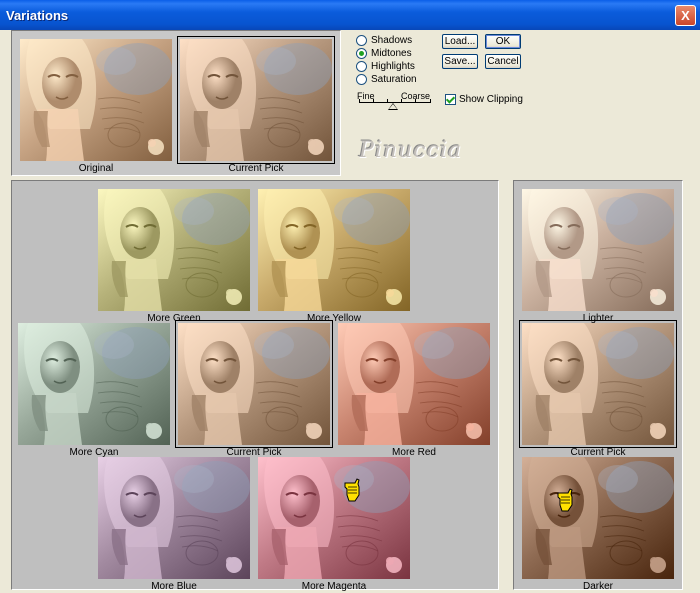 Image resolution: width=700 pixels, height=593 pixels. What do you see at coordinates (256, 100) in the screenshot?
I see `current-pick-image` at bounding box center [256, 100].